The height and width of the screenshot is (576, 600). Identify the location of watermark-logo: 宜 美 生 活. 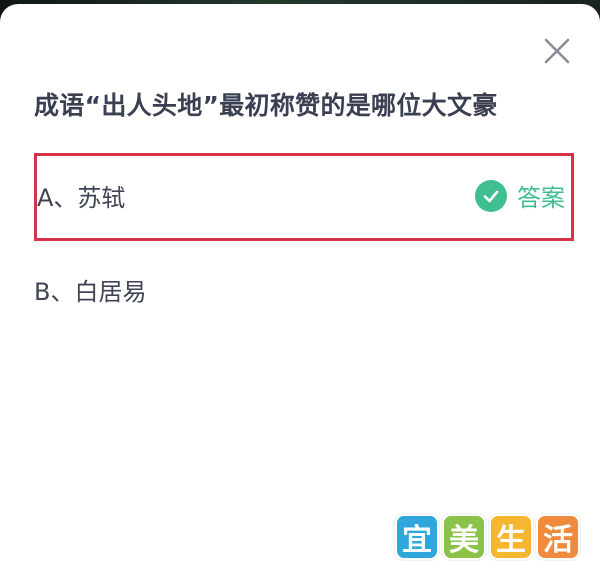
(487, 537).